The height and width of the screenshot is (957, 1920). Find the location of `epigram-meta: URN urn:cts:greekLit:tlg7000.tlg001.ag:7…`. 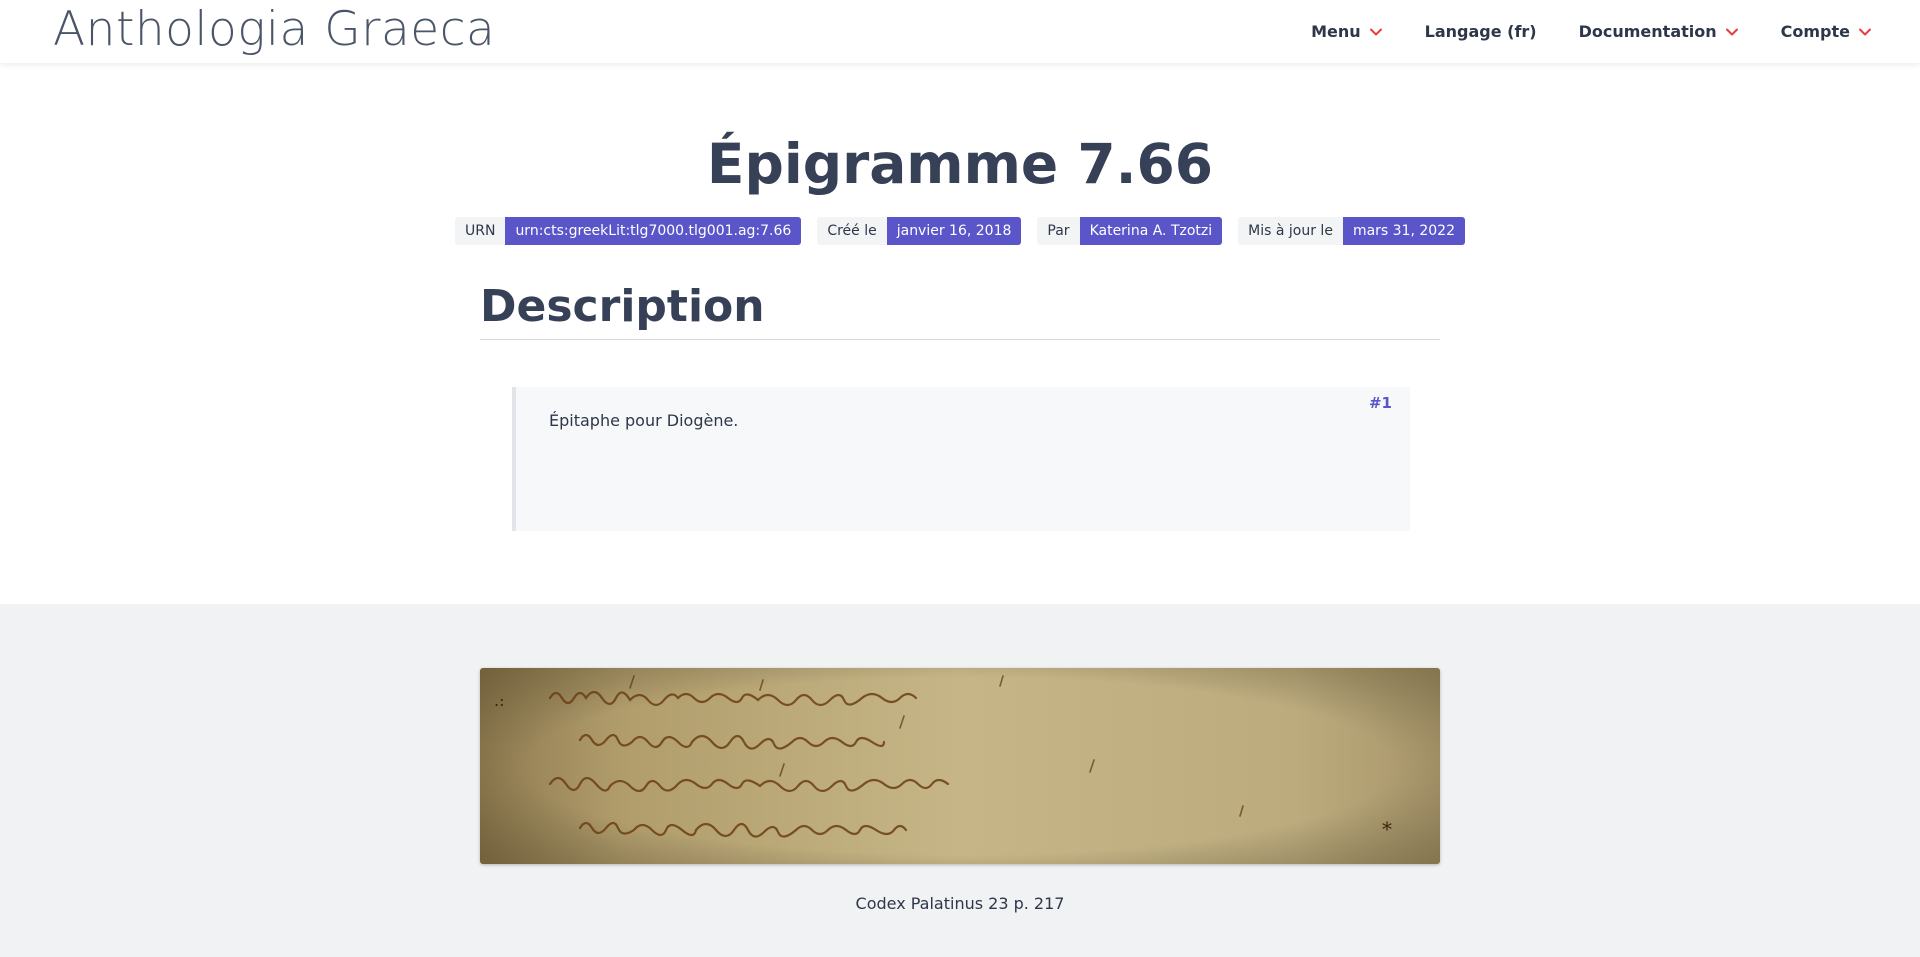

epigram-meta: URN urn:cts:greekLit:tlg7000.tlg001.ag:7… is located at coordinates (960, 231).